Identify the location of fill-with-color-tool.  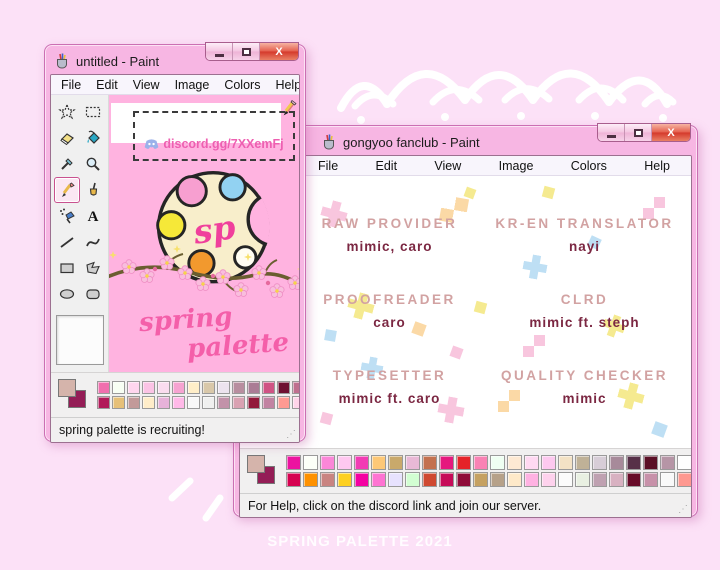
(93, 138).